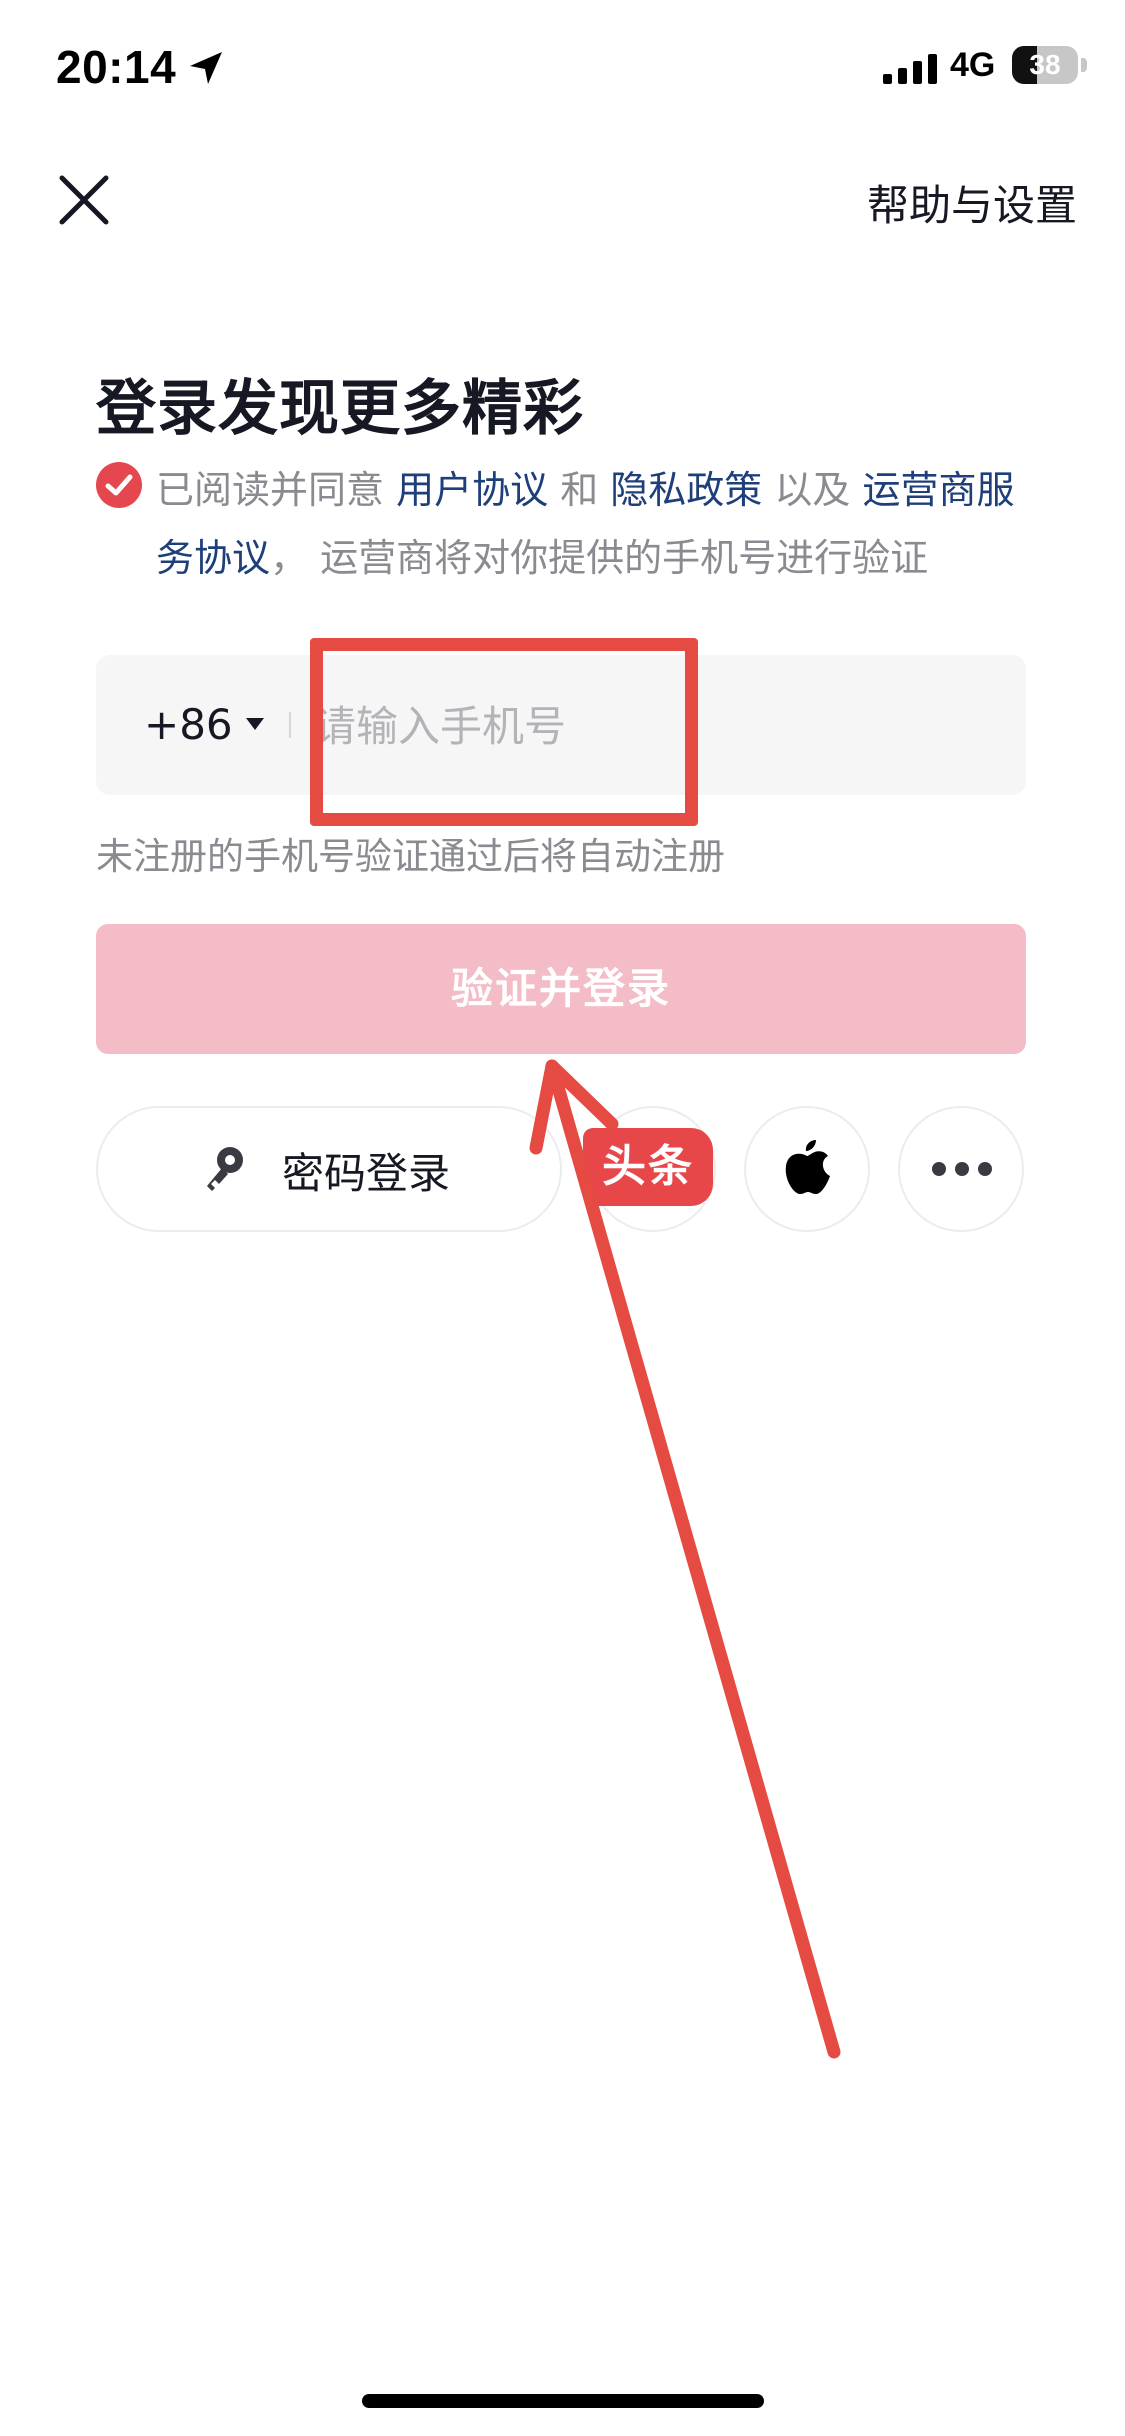  I want to click on agreement-as-well-as: 以及, so click(812, 490).